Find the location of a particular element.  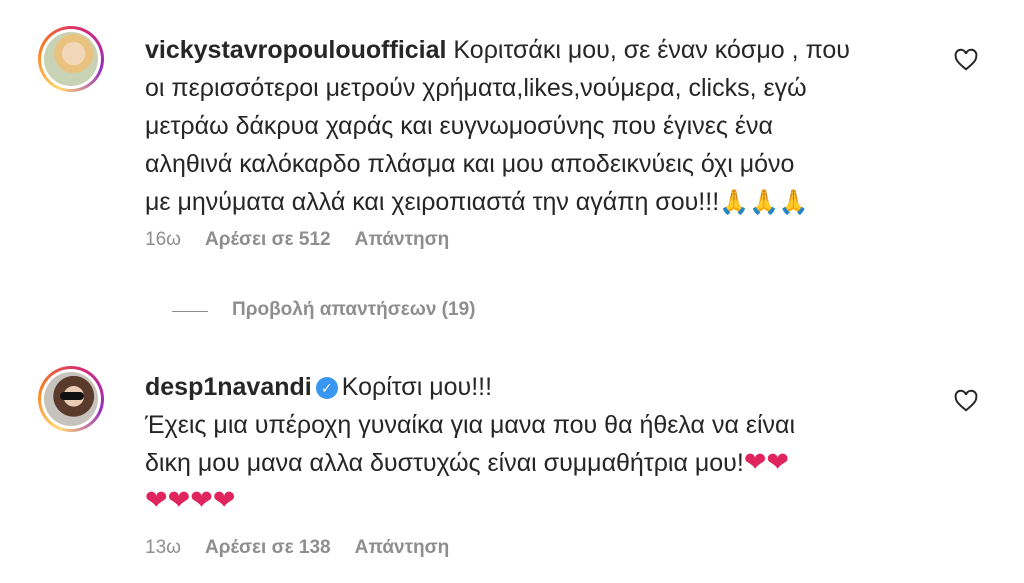

view-replies: Προβολή απαντήσεων (19) is located at coordinates (512, 312).